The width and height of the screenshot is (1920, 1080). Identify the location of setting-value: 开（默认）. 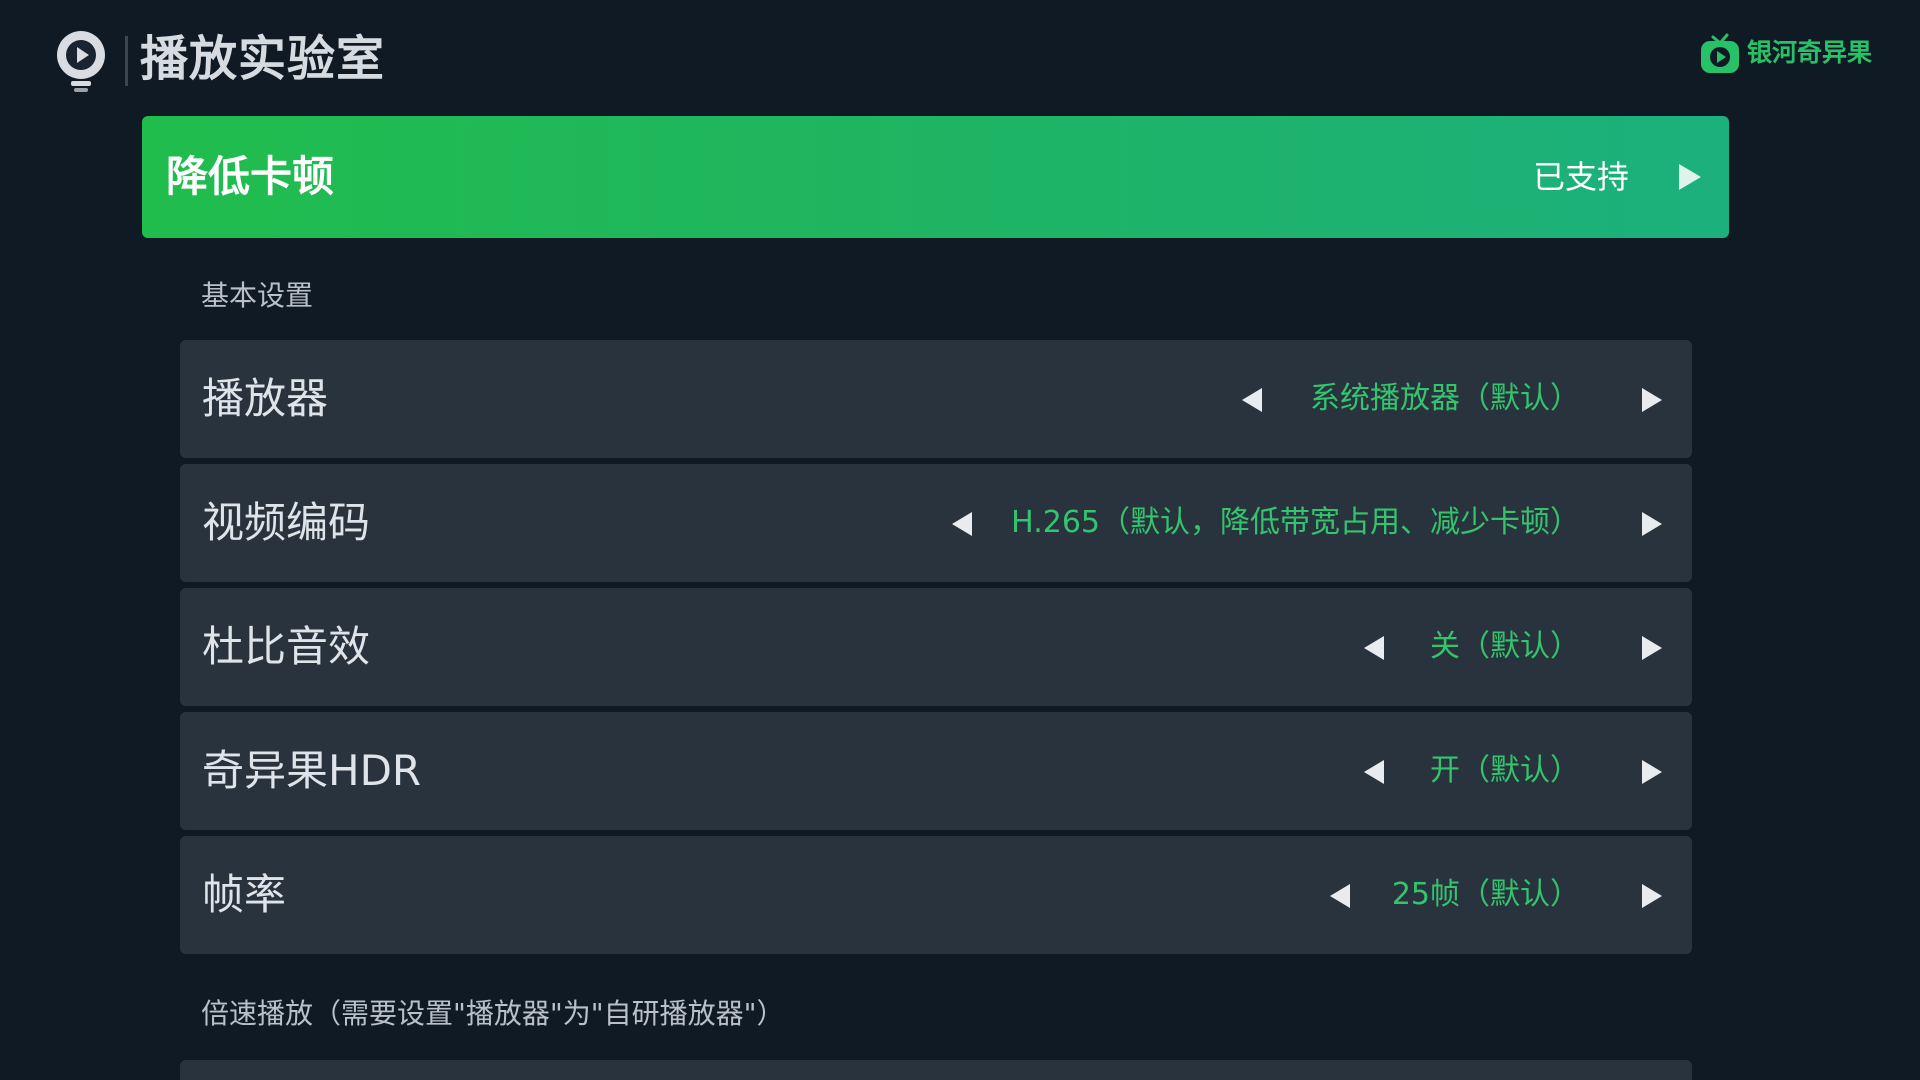
(1505, 770).